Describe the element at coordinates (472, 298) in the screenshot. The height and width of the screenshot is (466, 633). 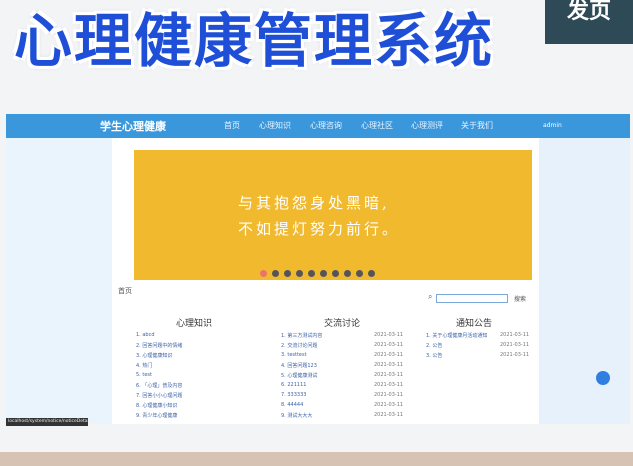
I see `search-input` at that location.